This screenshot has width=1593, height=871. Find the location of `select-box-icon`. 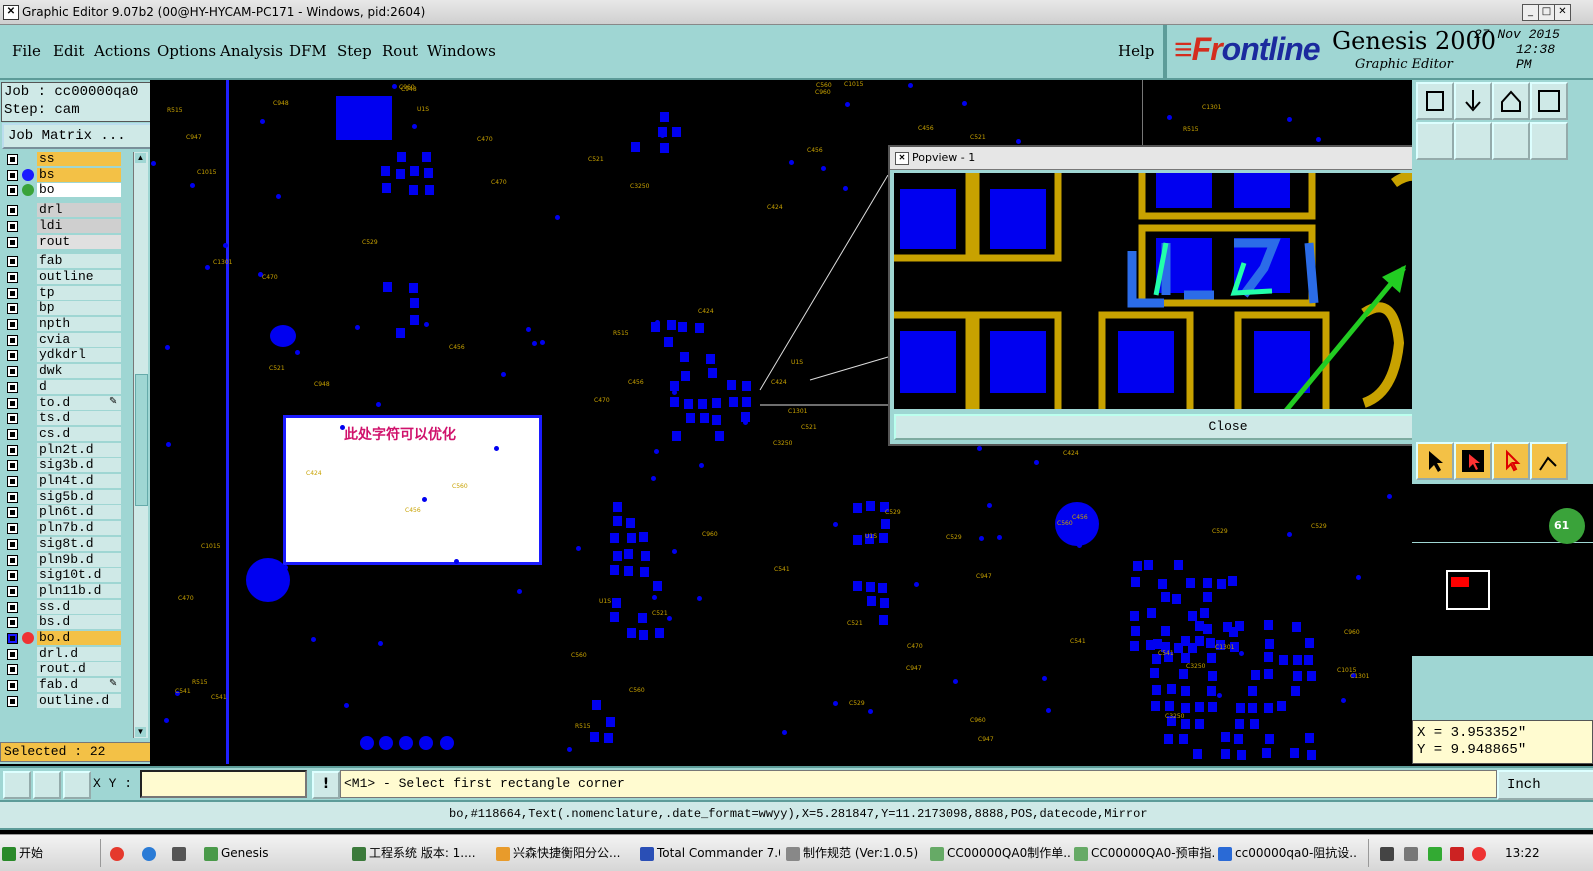

select-box-icon is located at coordinates (1473, 461).